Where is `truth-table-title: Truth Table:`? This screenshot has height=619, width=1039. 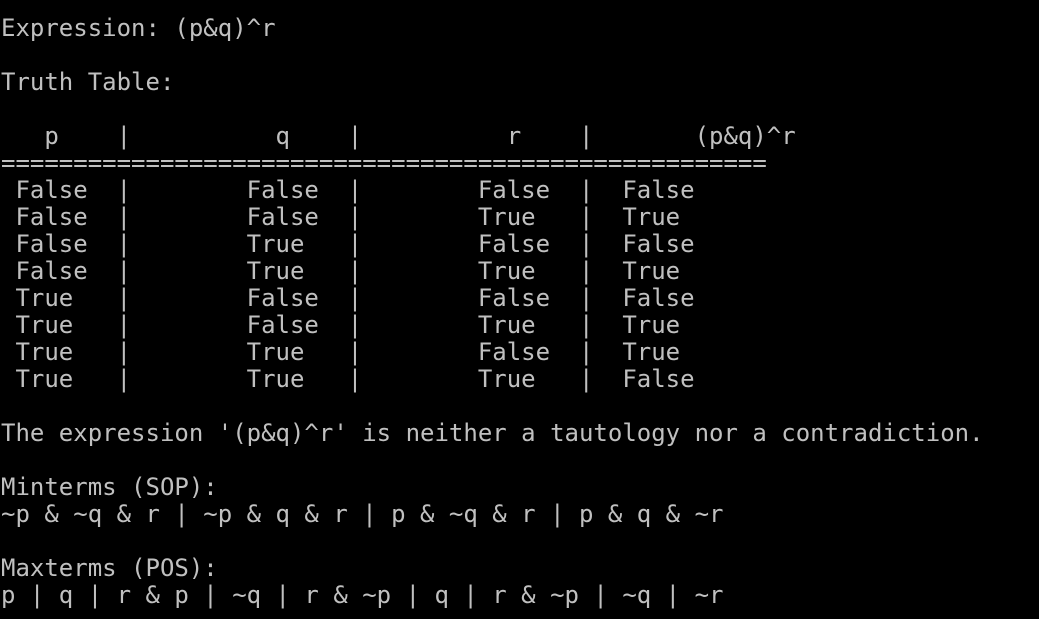
truth-table-title: Truth Table: is located at coordinates (88, 82).